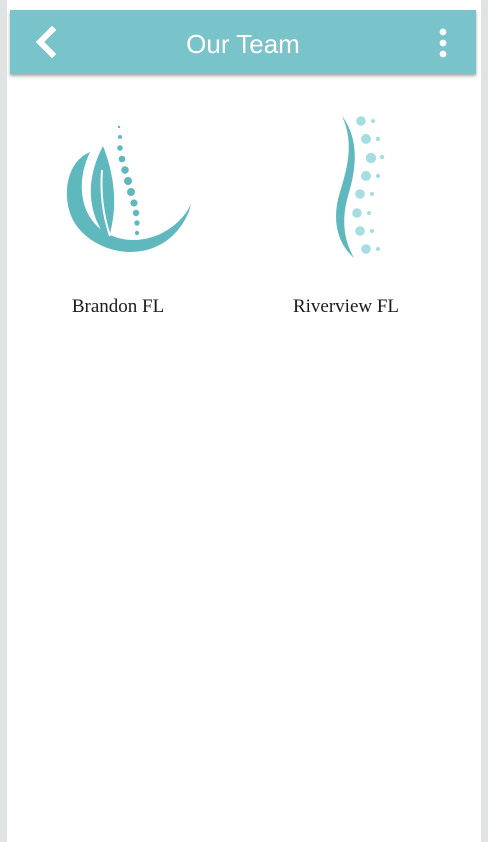 This screenshot has width=488, height=842. I want to click on location-label-riverview: Riverview FL, so click(346, 306).